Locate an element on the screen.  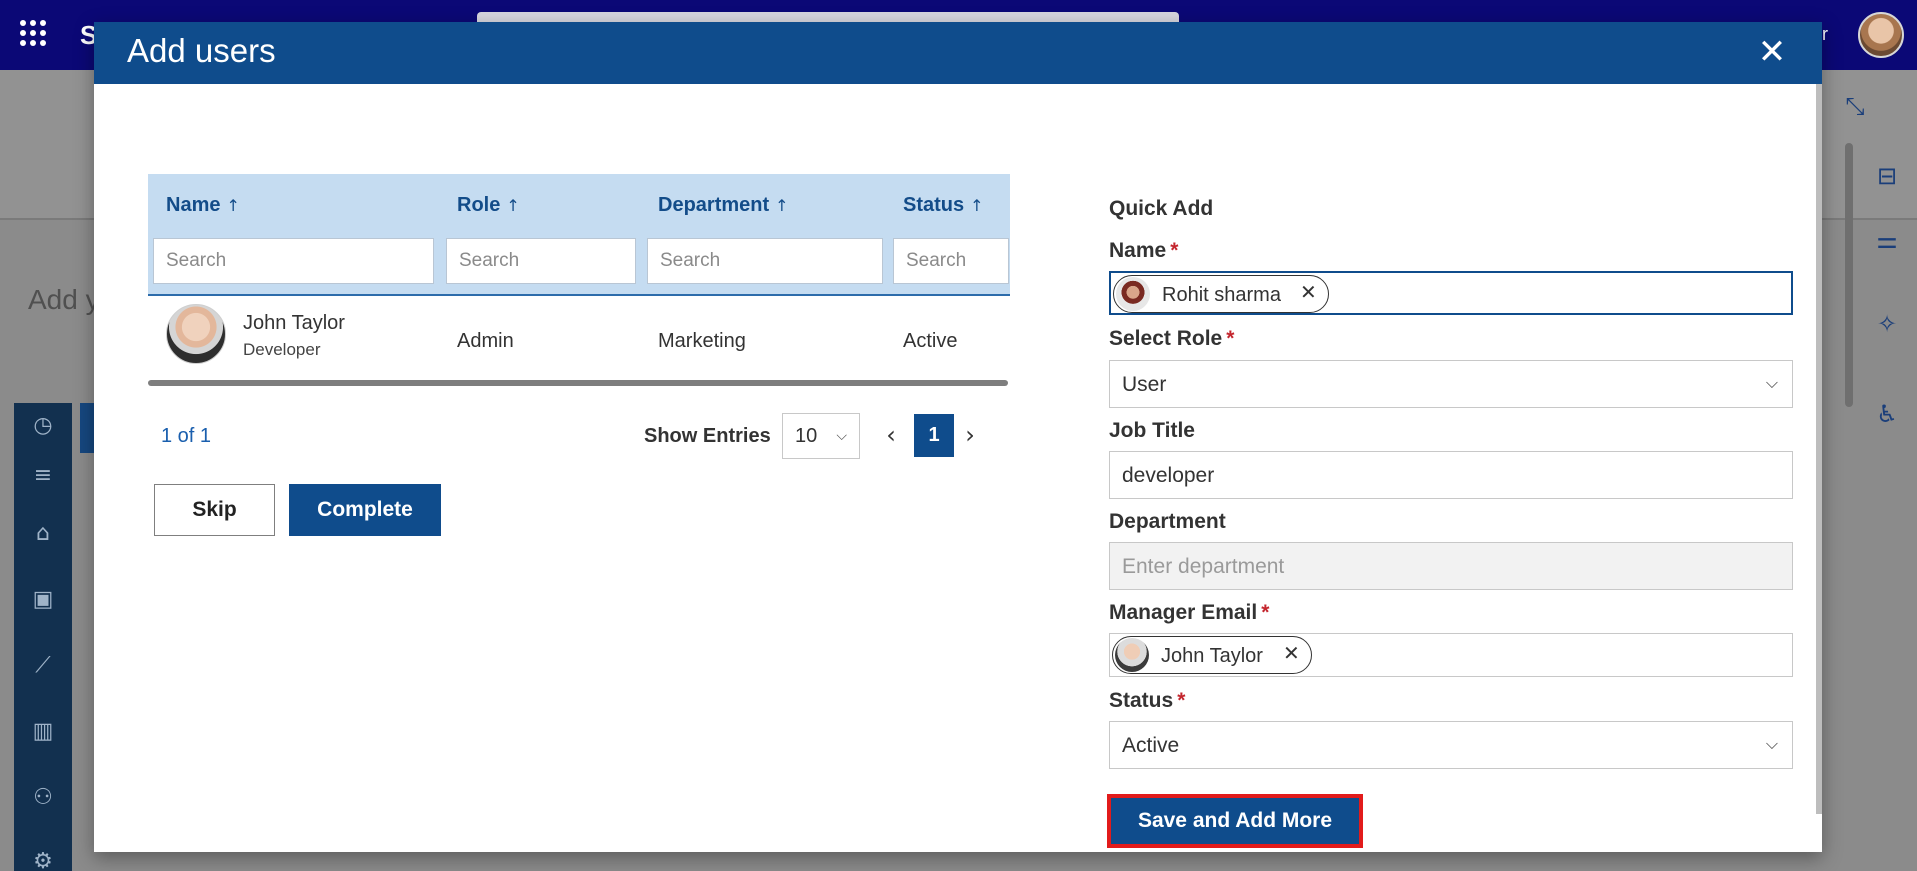
row-status: Active is located at coordinates (930, 341).